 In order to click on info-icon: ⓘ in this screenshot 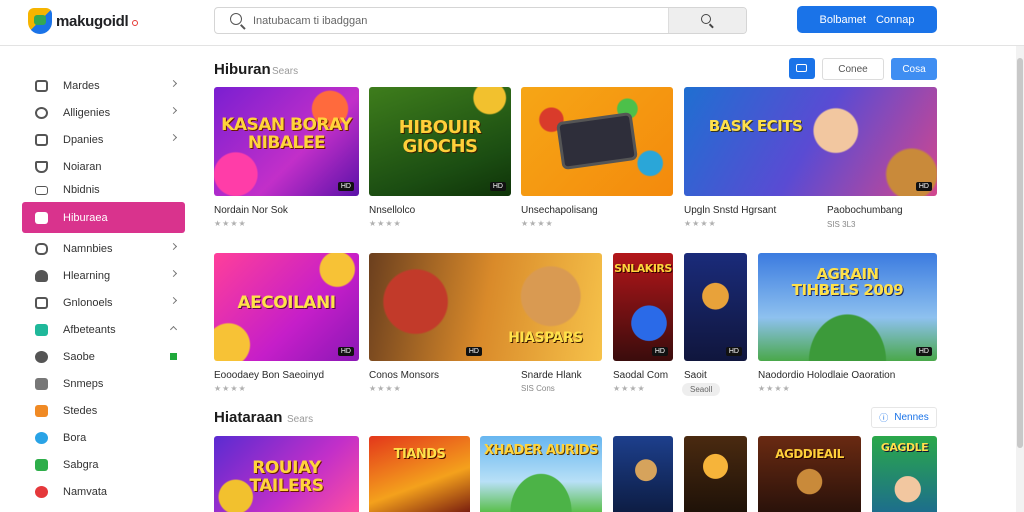, I will do `click(884, 418)`.